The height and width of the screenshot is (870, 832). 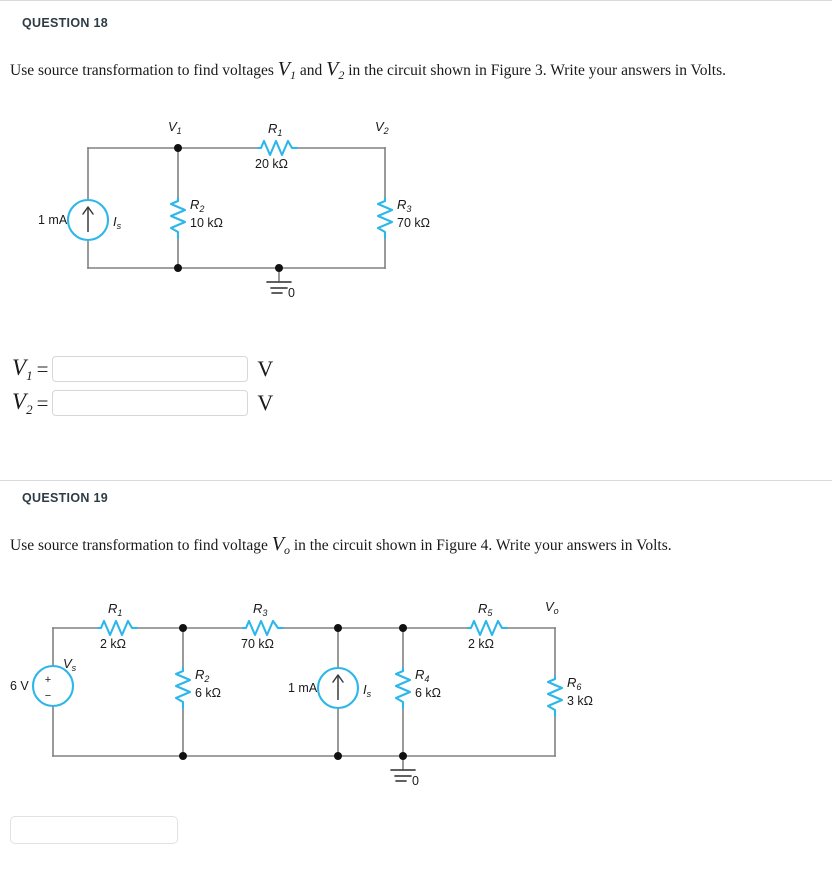 What do you see at coordinates (117, 628) in the screenshot?
I see `resistor-q19-r1-symbol` at bounding box center [117, 628].